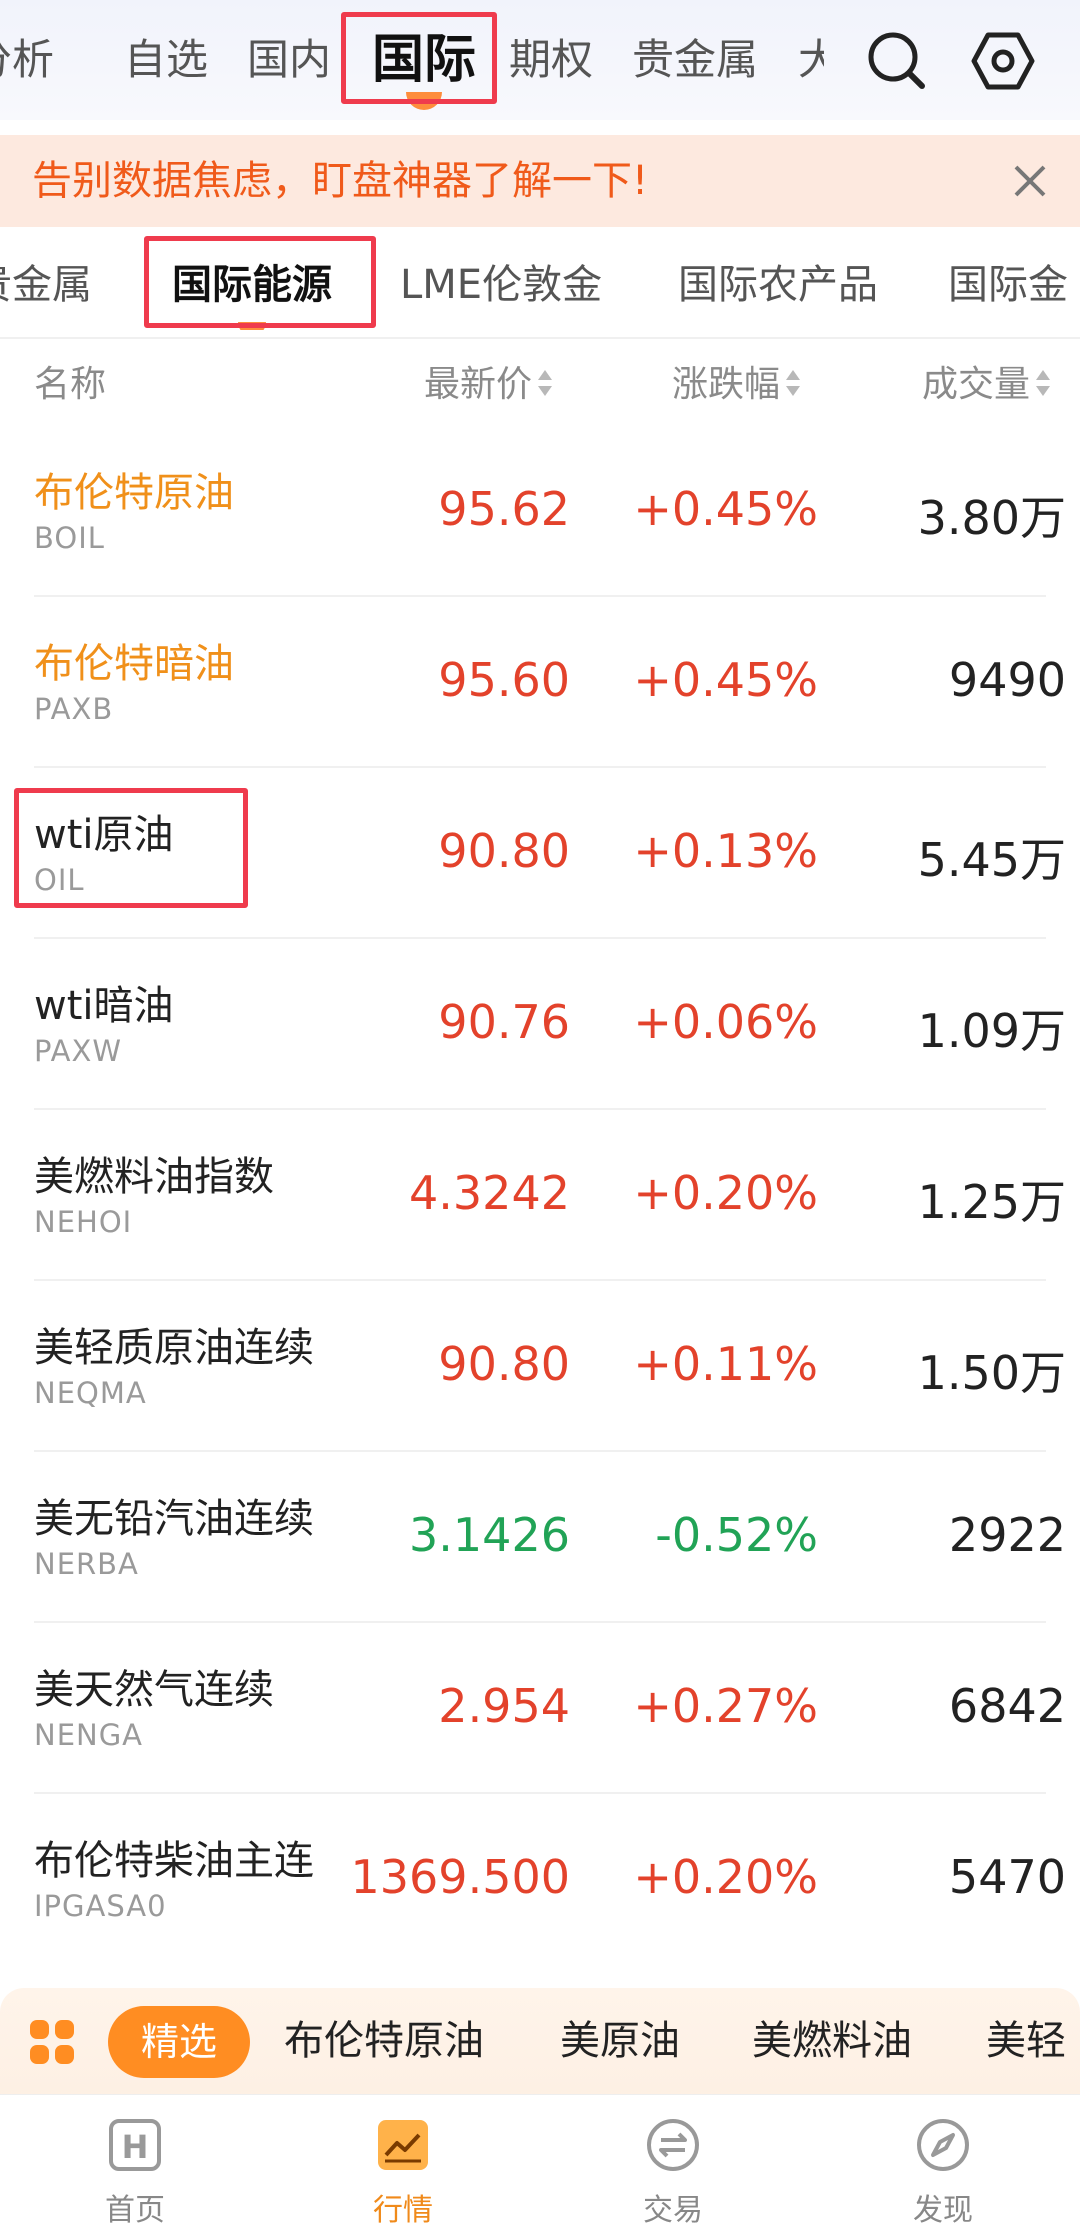 The image size is (1080, 2230). I want to click on row-volume: 5470, so click(1007, 1877).